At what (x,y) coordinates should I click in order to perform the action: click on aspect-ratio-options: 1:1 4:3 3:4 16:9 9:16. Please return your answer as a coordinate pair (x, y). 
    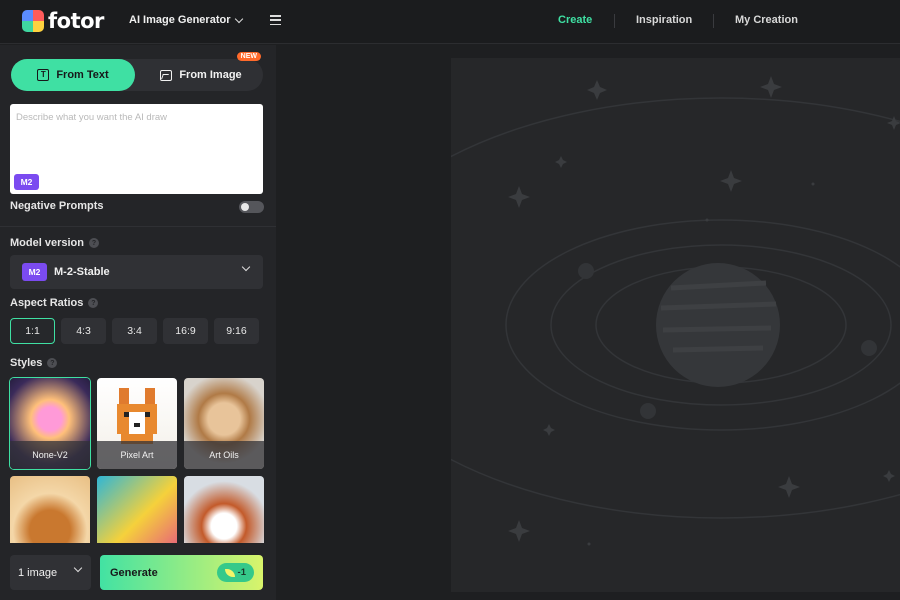
    Looking at the image, I should click on (134, 331).